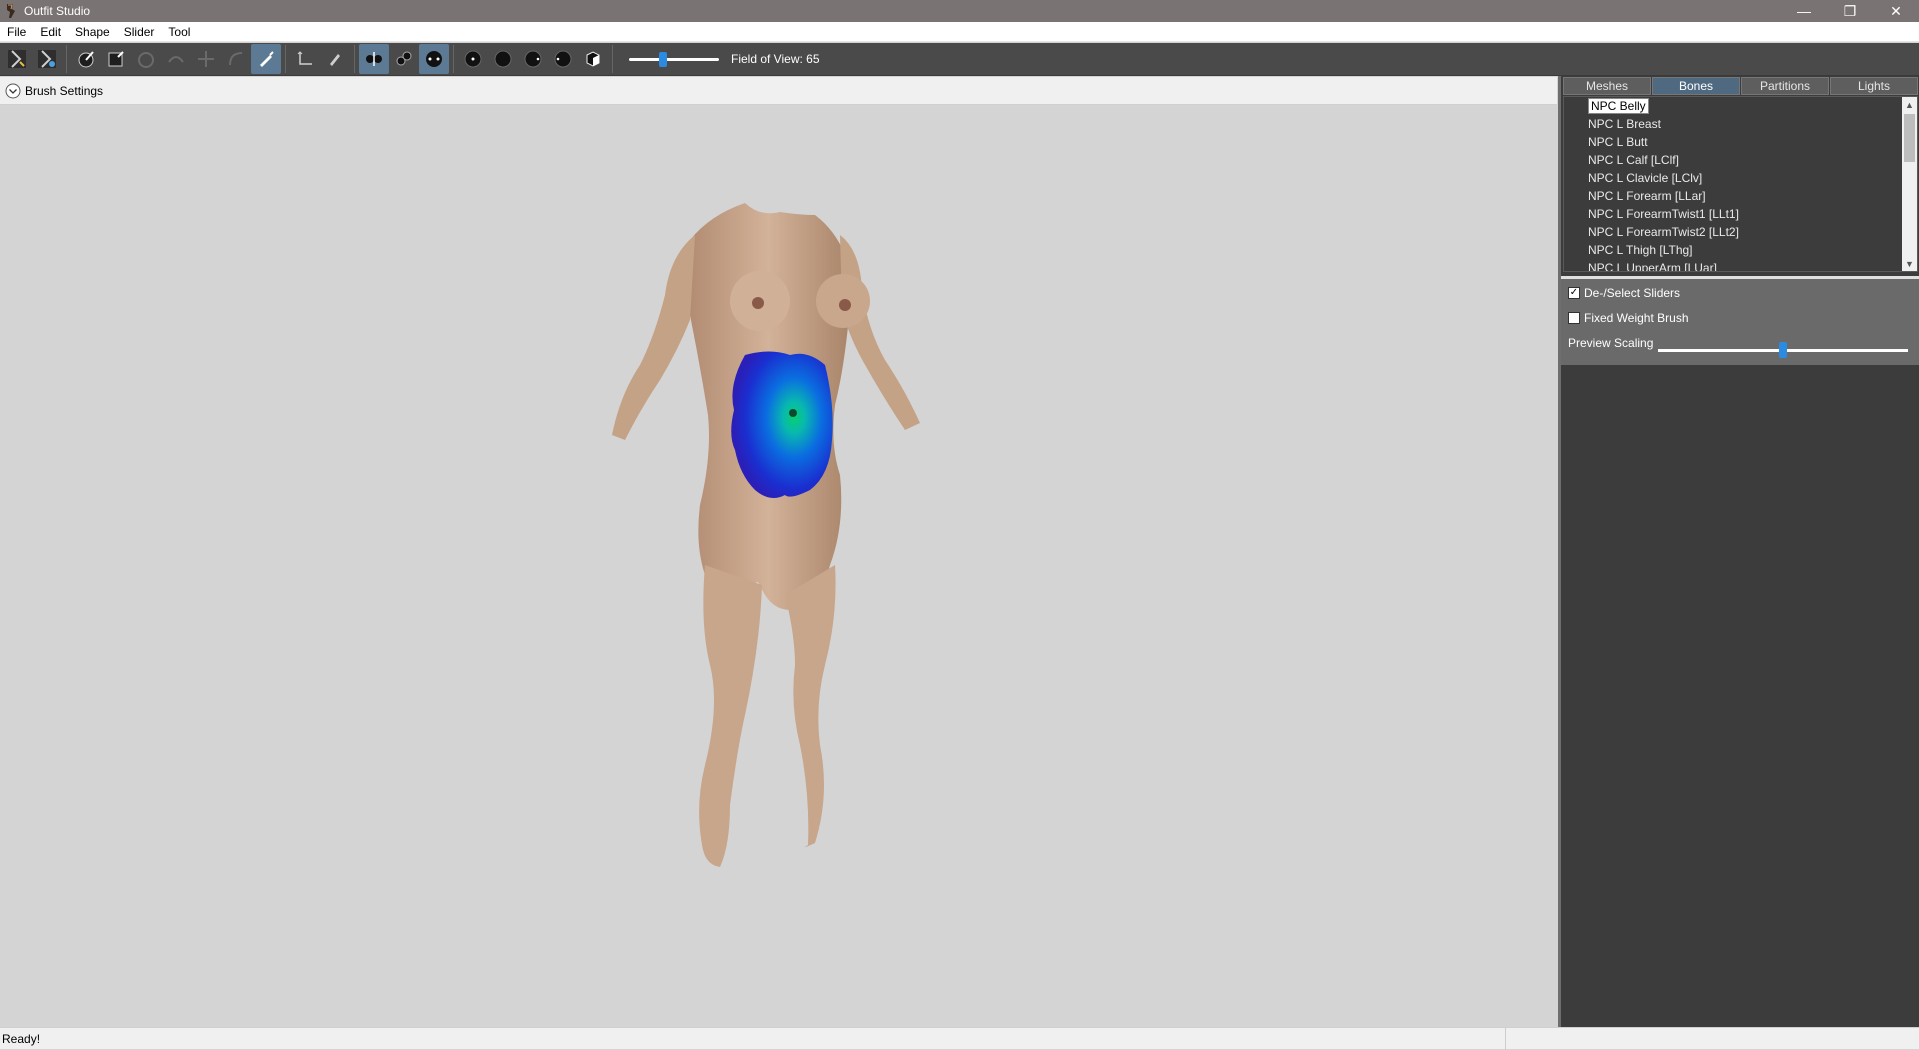 Image resolution: width=1919 pixels, height=1050 pixels. What do you see at coordinates (1740, 178) in the screenshot?
I see `bone-item: NPC L Clavicle [LClv]` at bounding box center [1740, 178].